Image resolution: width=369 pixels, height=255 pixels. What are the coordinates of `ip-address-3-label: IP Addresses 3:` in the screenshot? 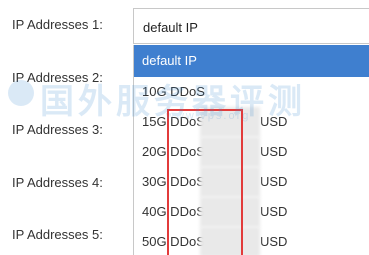 It's located at (57, 129).